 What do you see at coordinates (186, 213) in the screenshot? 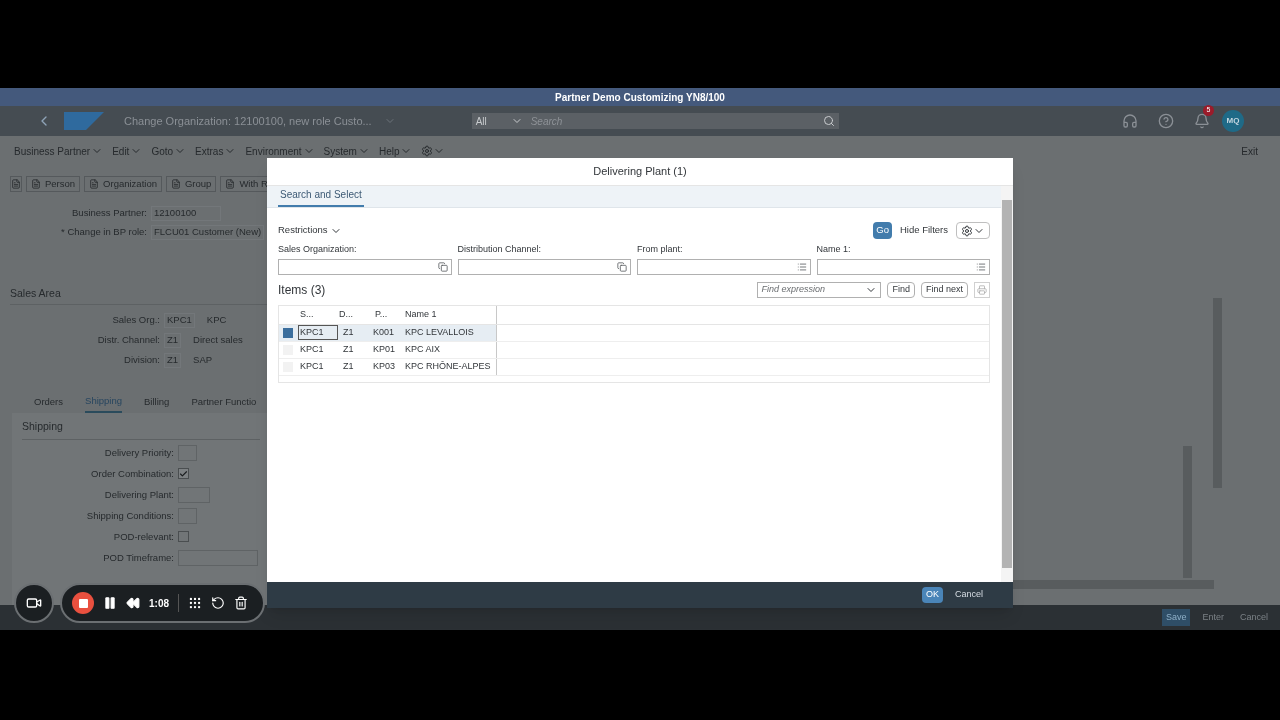
I see `field-value: 12100100` at bounding box center [186, 213].